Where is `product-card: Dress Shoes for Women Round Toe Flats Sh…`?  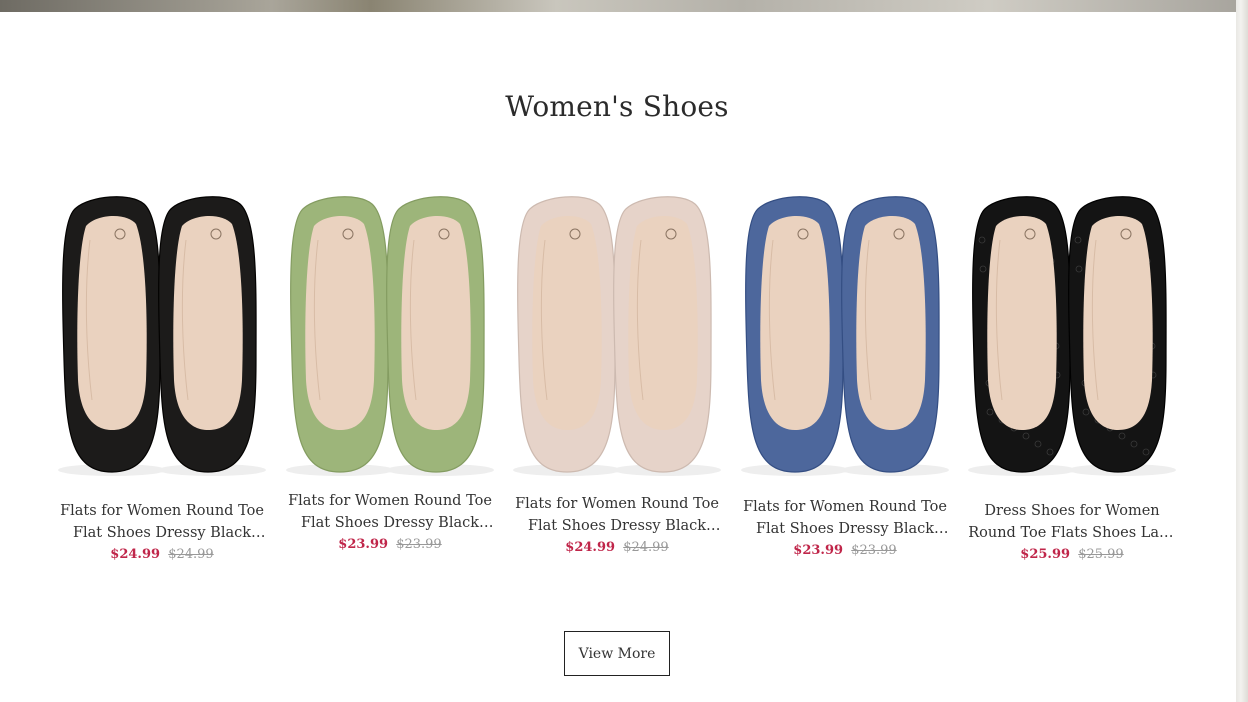
product-card: Dress Shoes for Women Round Toe Flats Sh… is located at coordinates (1072, 372).